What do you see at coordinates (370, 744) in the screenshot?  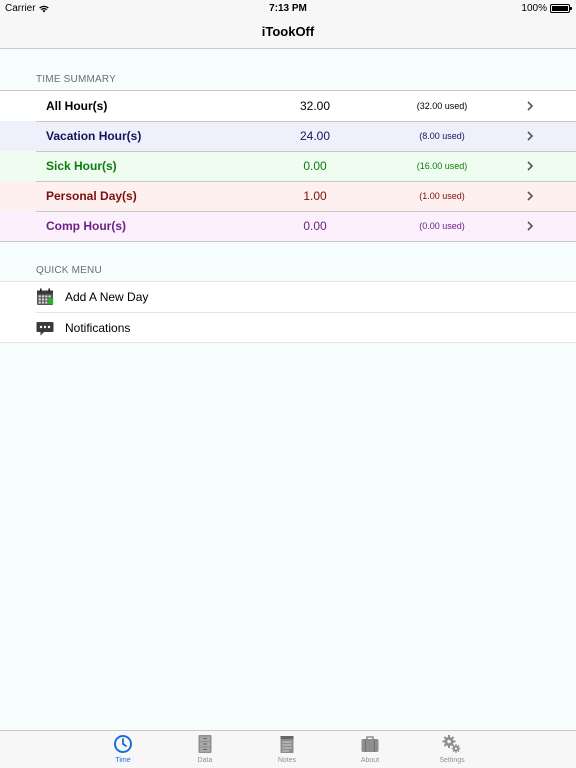 I see `briefcase-icon` at bounding box center [370, 744].